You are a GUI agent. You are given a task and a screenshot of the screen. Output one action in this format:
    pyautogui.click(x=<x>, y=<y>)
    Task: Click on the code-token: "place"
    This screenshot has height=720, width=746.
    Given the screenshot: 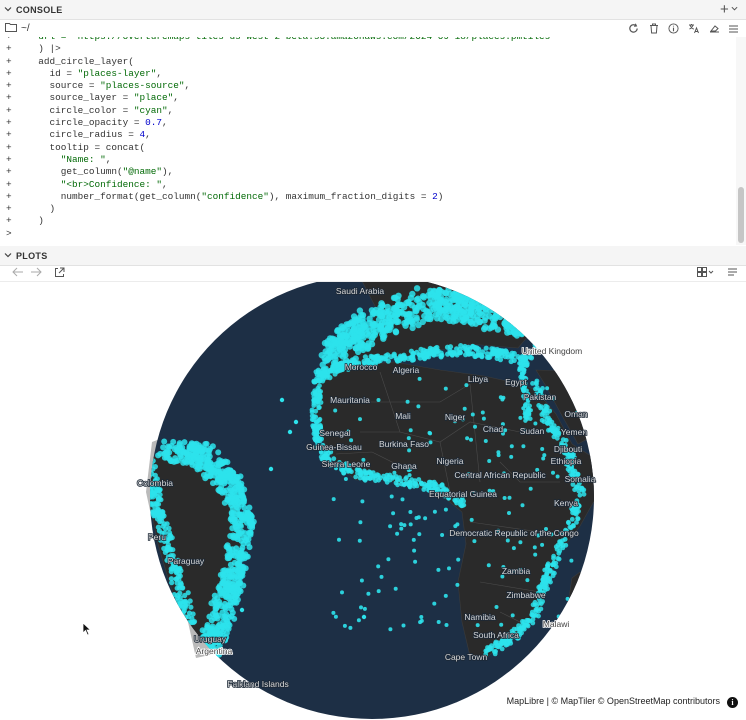 What is the action you would take?
    pyautogui.click(x=153, y=98)
    